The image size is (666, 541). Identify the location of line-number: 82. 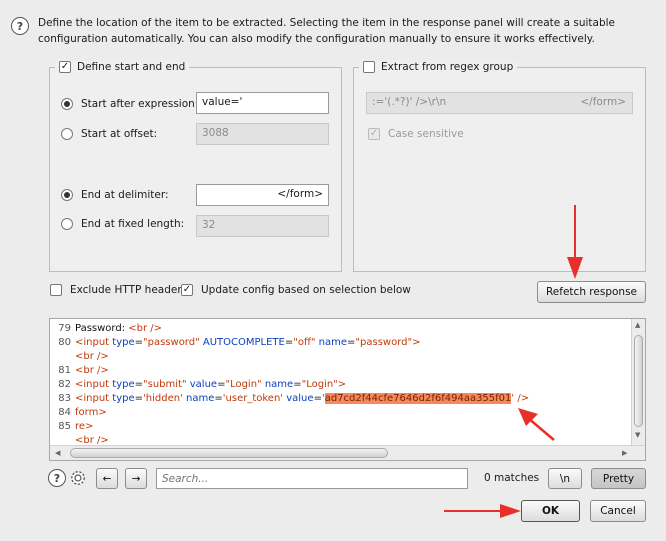
(64, 384).